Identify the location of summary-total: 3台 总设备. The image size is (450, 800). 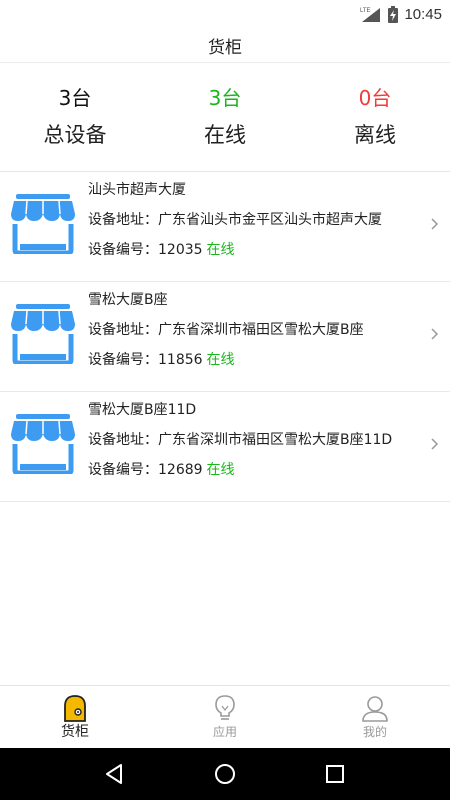
(75, 117).